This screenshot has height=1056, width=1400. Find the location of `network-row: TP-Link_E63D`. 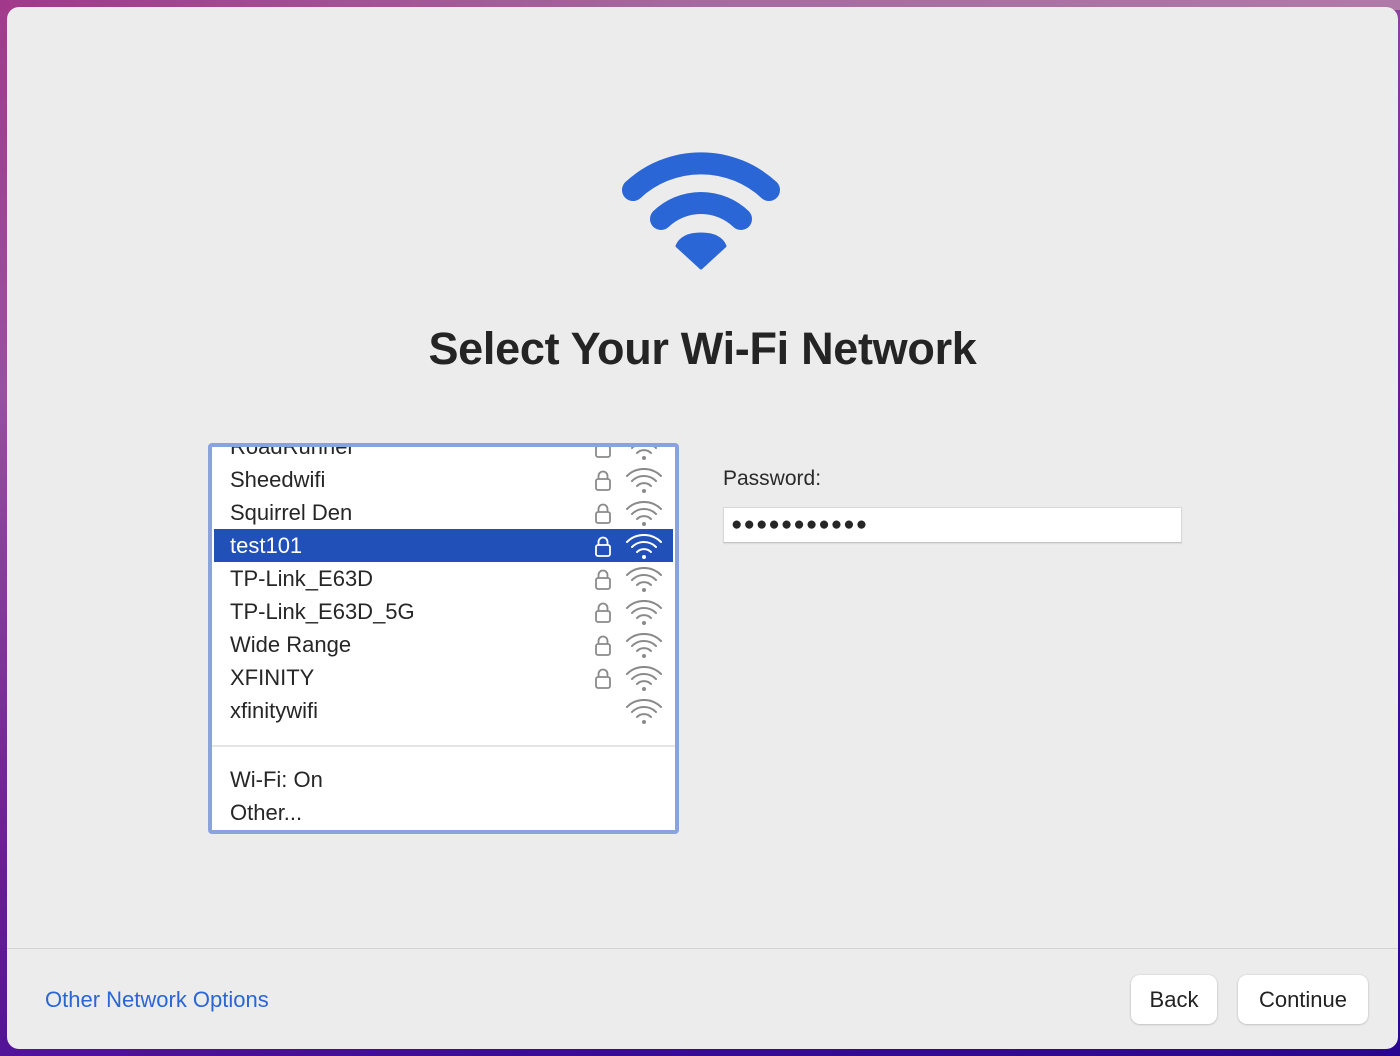

network-row: TP-Link_E63D is located at coordinates (443, 578).